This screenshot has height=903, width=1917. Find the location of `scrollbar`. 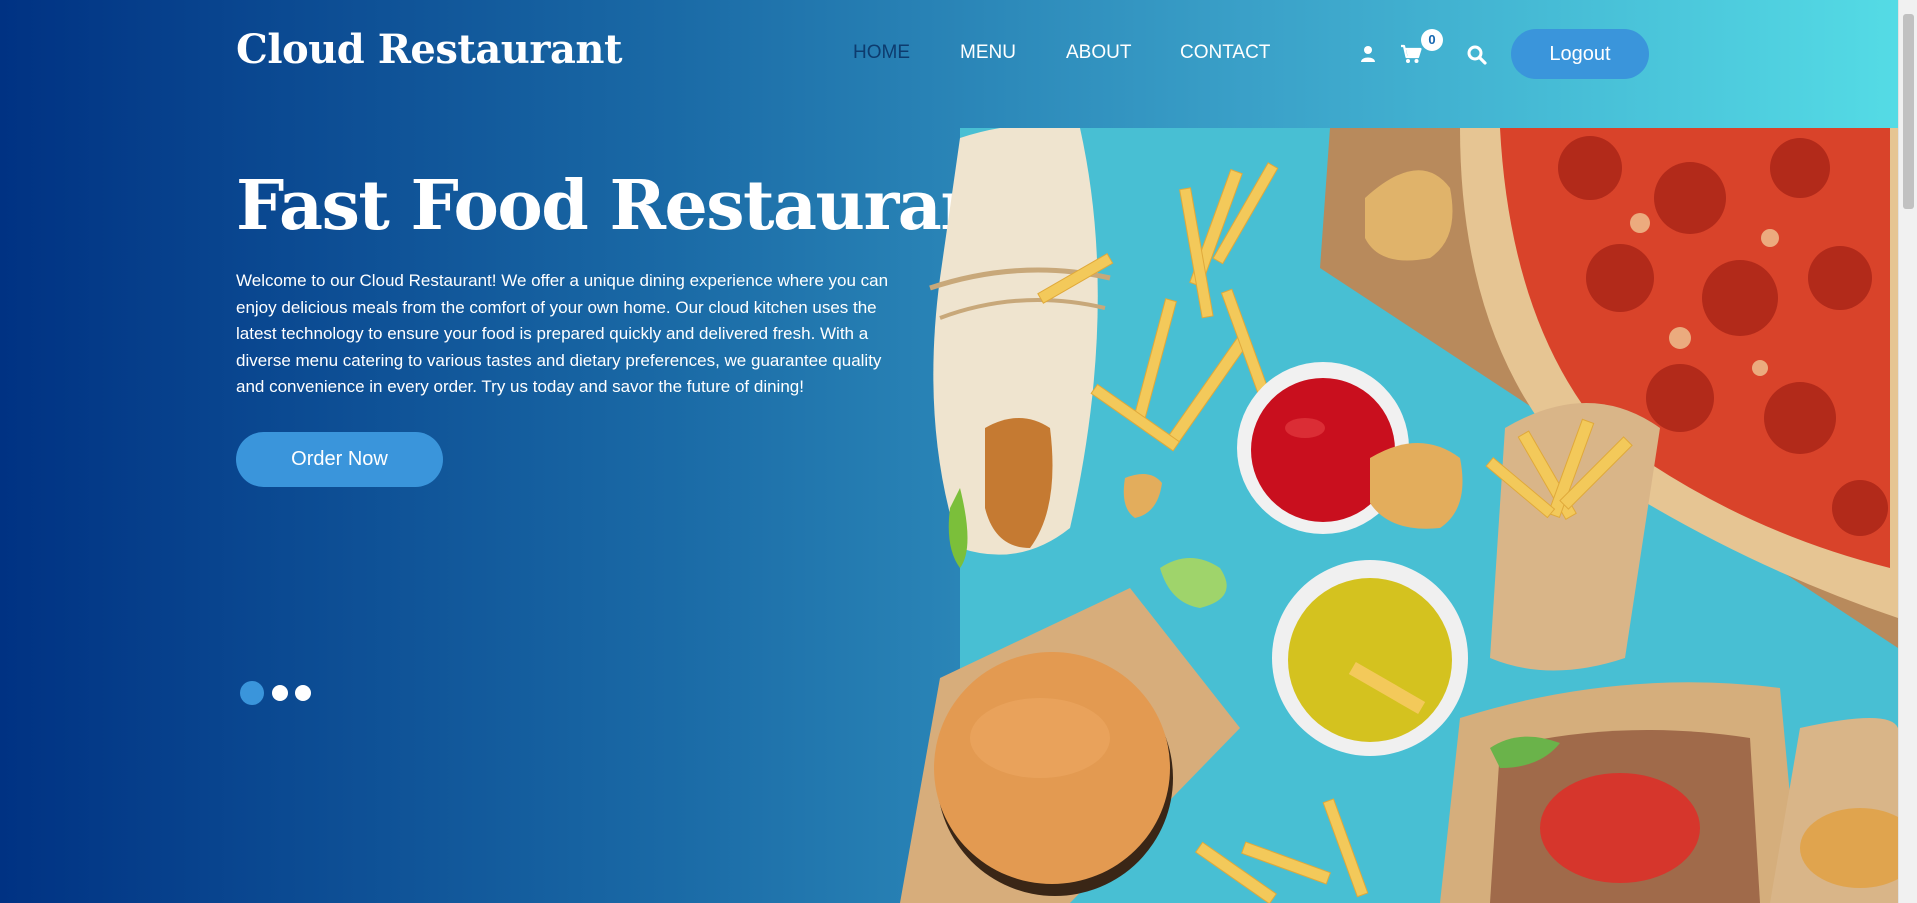

scrollbar is located at coordinates (1907, 451).